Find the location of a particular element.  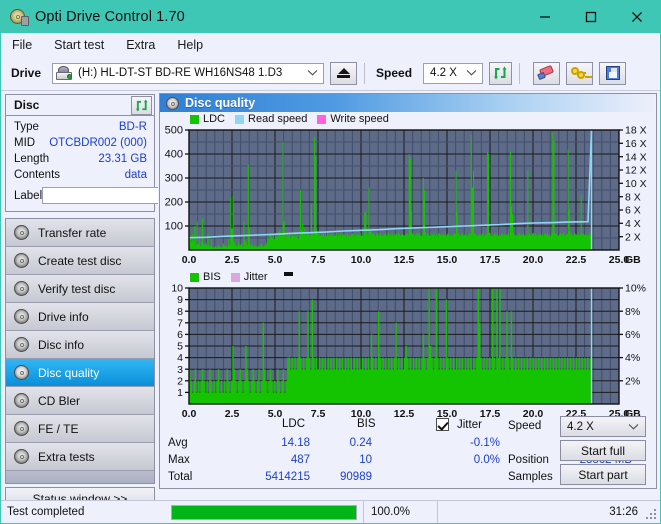

legend-swatch-ldc is located at coordinates (194, 119).